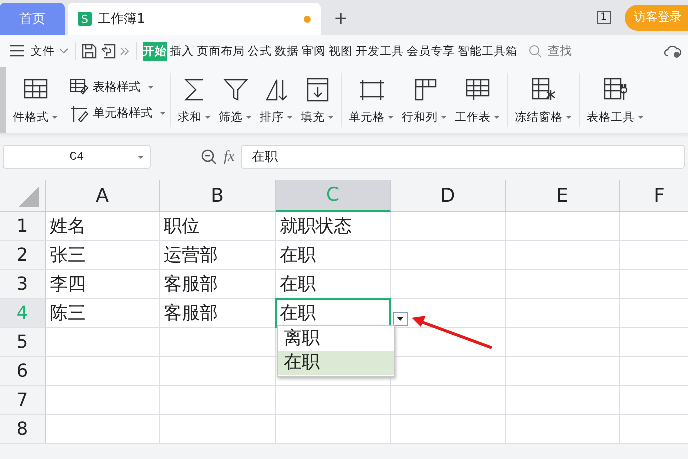 The height and width of the screenshot is (459, 688). I want to click on column-header: D, so click(448, 196).